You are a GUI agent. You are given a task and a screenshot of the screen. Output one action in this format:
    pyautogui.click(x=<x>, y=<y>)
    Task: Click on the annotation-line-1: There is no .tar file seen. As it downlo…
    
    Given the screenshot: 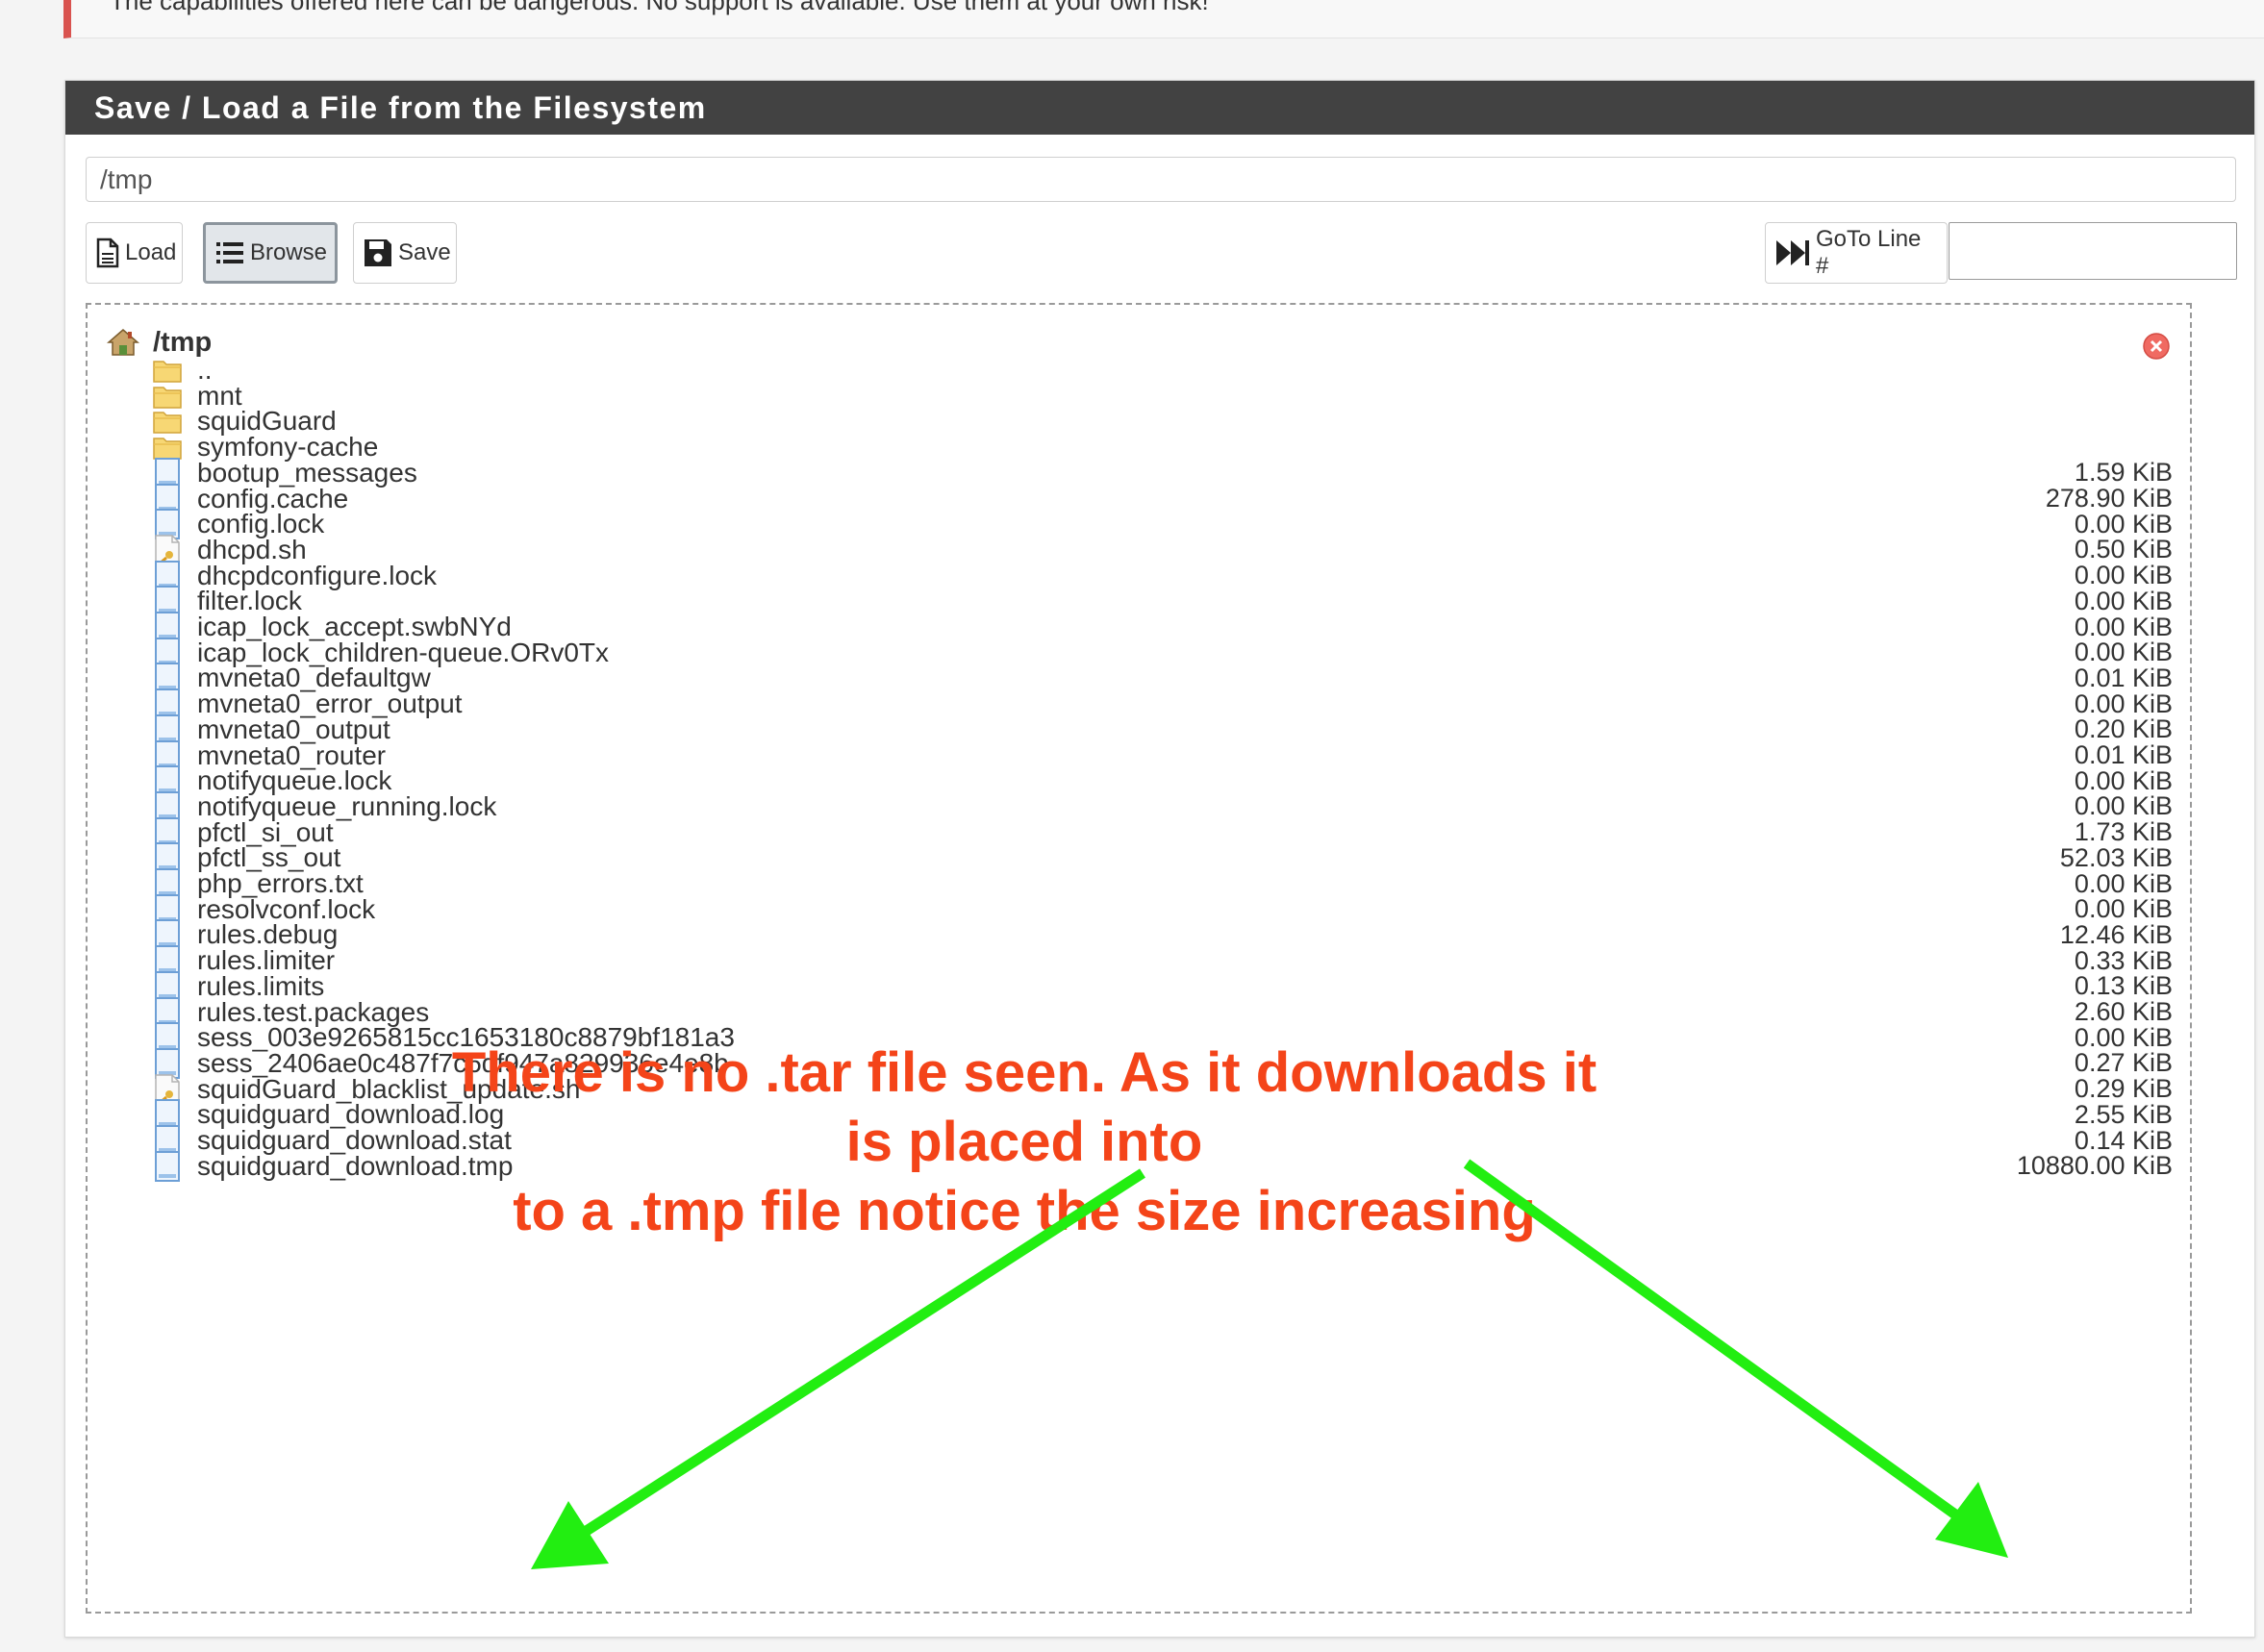 What is the action you would take?
    pyautogui.click(x=1024, y=1107)
    